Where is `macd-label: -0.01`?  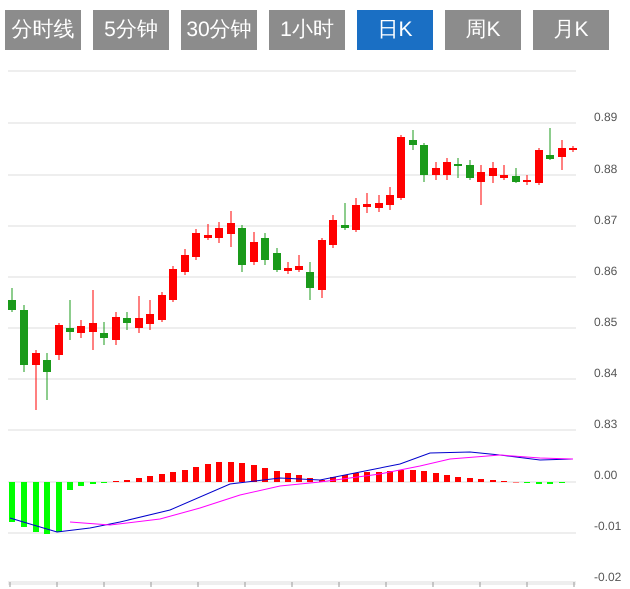
macd-label: -0.01 is located at coordinates (608, 526).